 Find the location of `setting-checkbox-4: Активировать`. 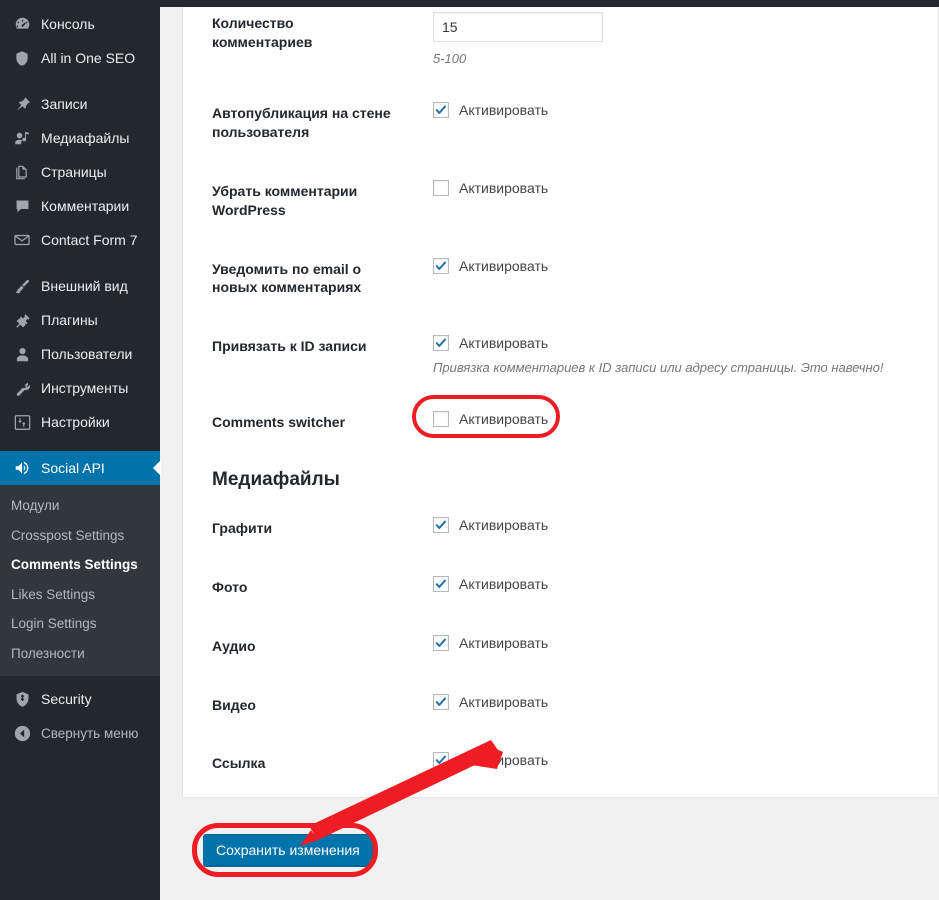

setting-checkbox-4: Активировать is located at coordinates (491, 343).